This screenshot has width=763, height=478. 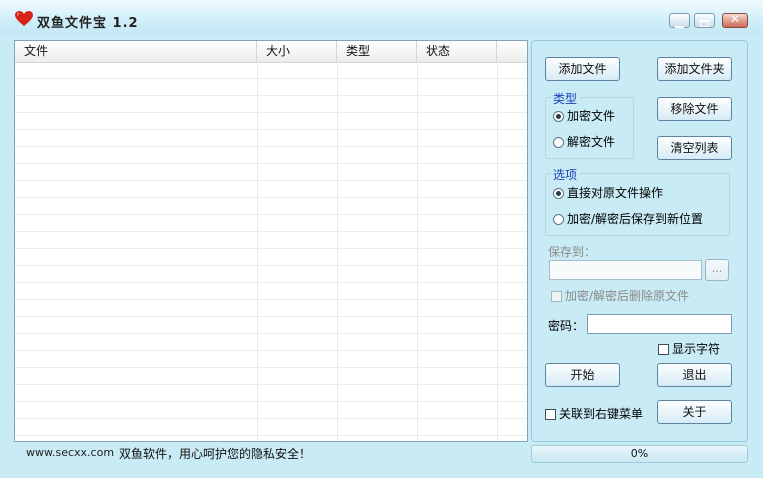 I want to click on add-file-button: 添加文件, so click(x=582, y=69).